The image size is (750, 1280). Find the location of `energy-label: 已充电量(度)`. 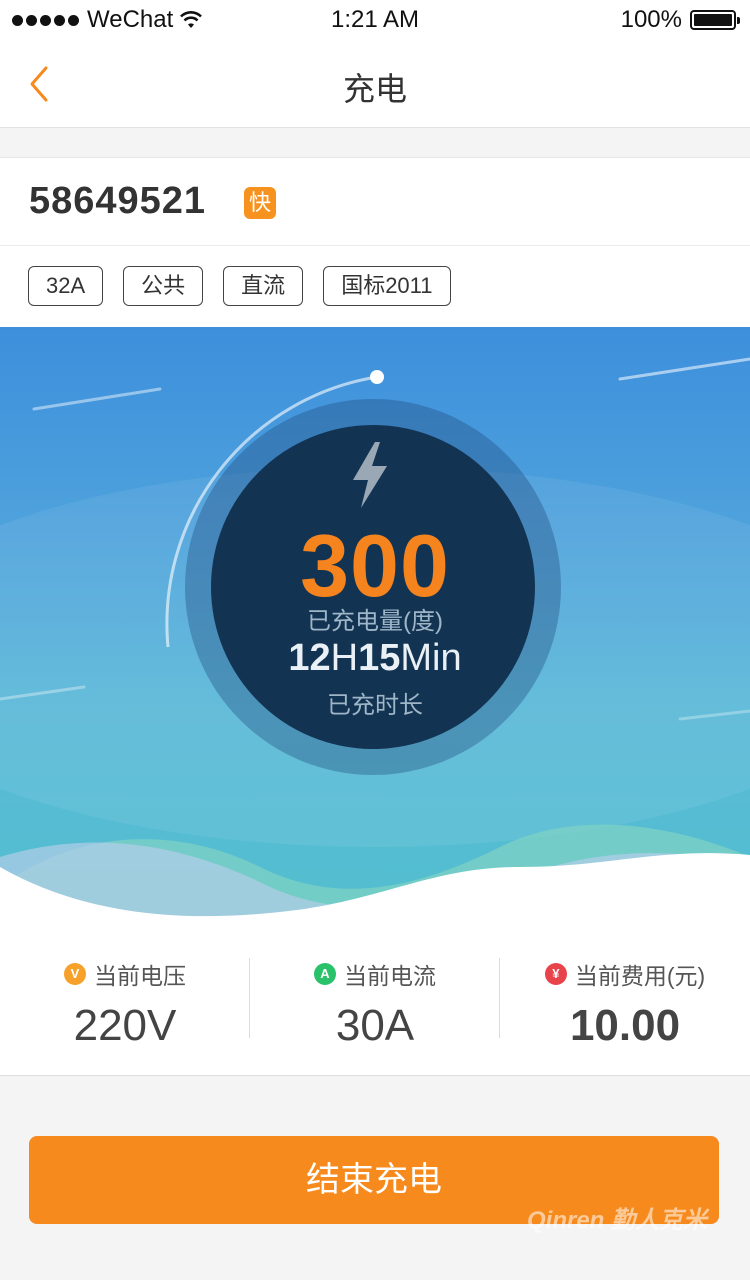

energy-label: 已充电量(度) is located at coordinates (375, 621).